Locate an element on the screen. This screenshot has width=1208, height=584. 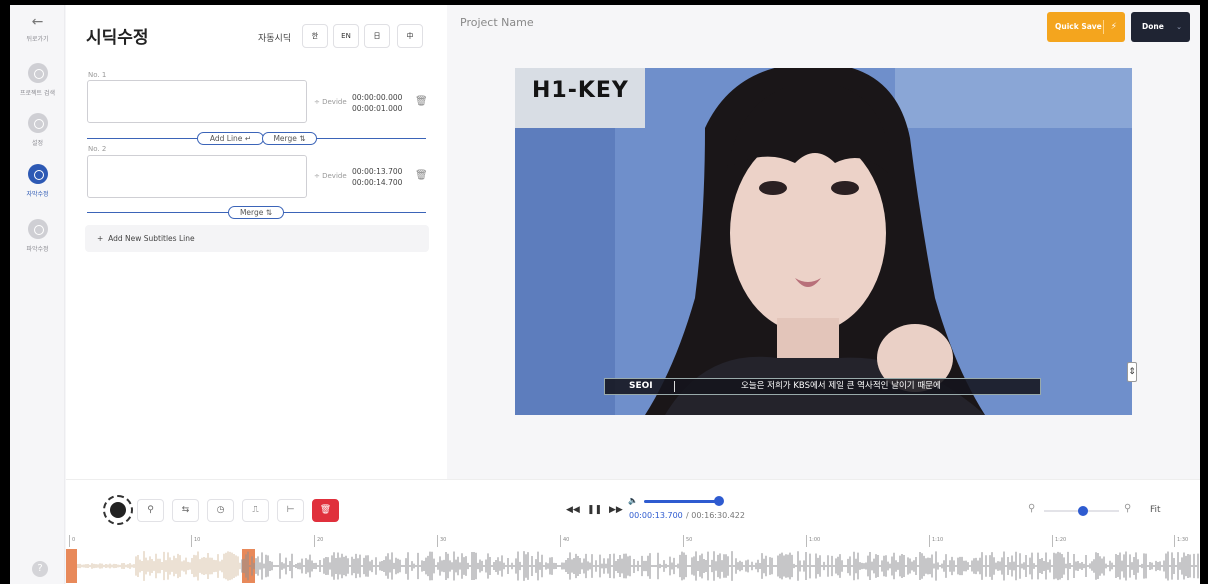
lang-button-ko: 한 is located at coordinates (315, 36).